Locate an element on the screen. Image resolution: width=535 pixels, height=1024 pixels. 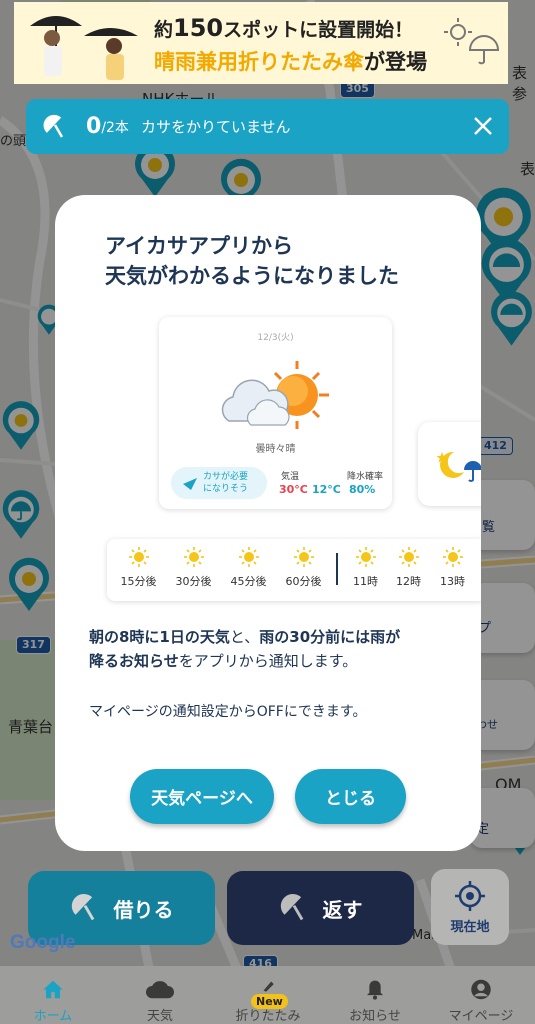
forecast-item: 45分後 is located at coordinates (248, 564).